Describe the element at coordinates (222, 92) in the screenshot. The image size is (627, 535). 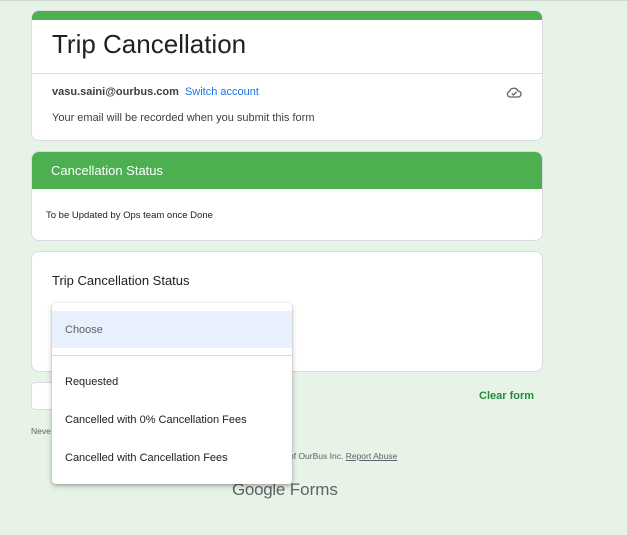
I see `switch-account-link: Switch account` at that location.